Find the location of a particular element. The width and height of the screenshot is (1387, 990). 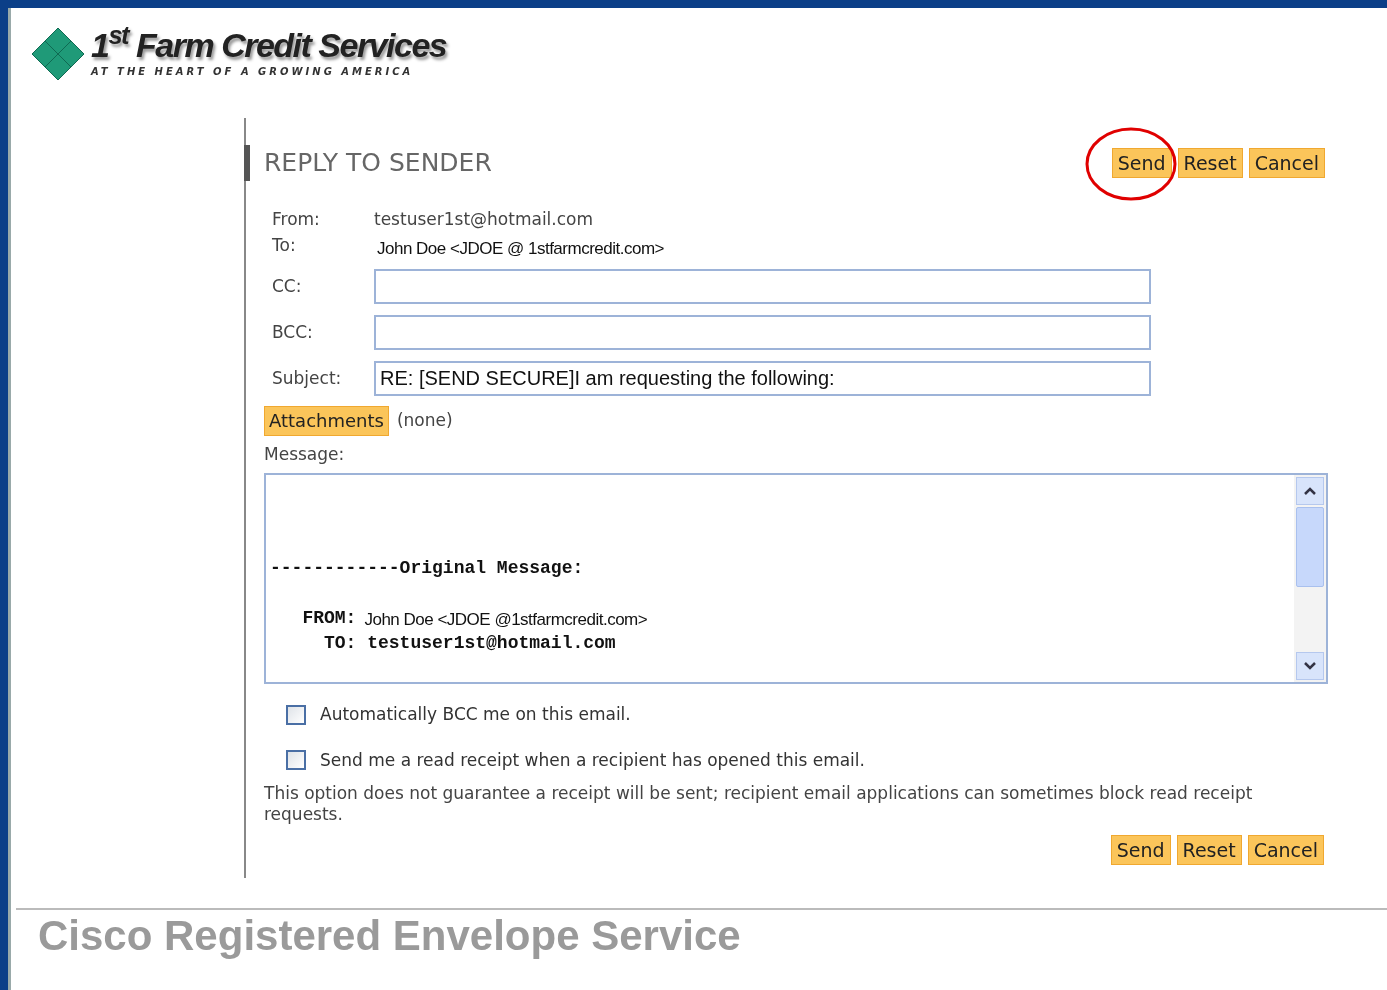

scroll-down-icon is located at coordinates (1310, 666).